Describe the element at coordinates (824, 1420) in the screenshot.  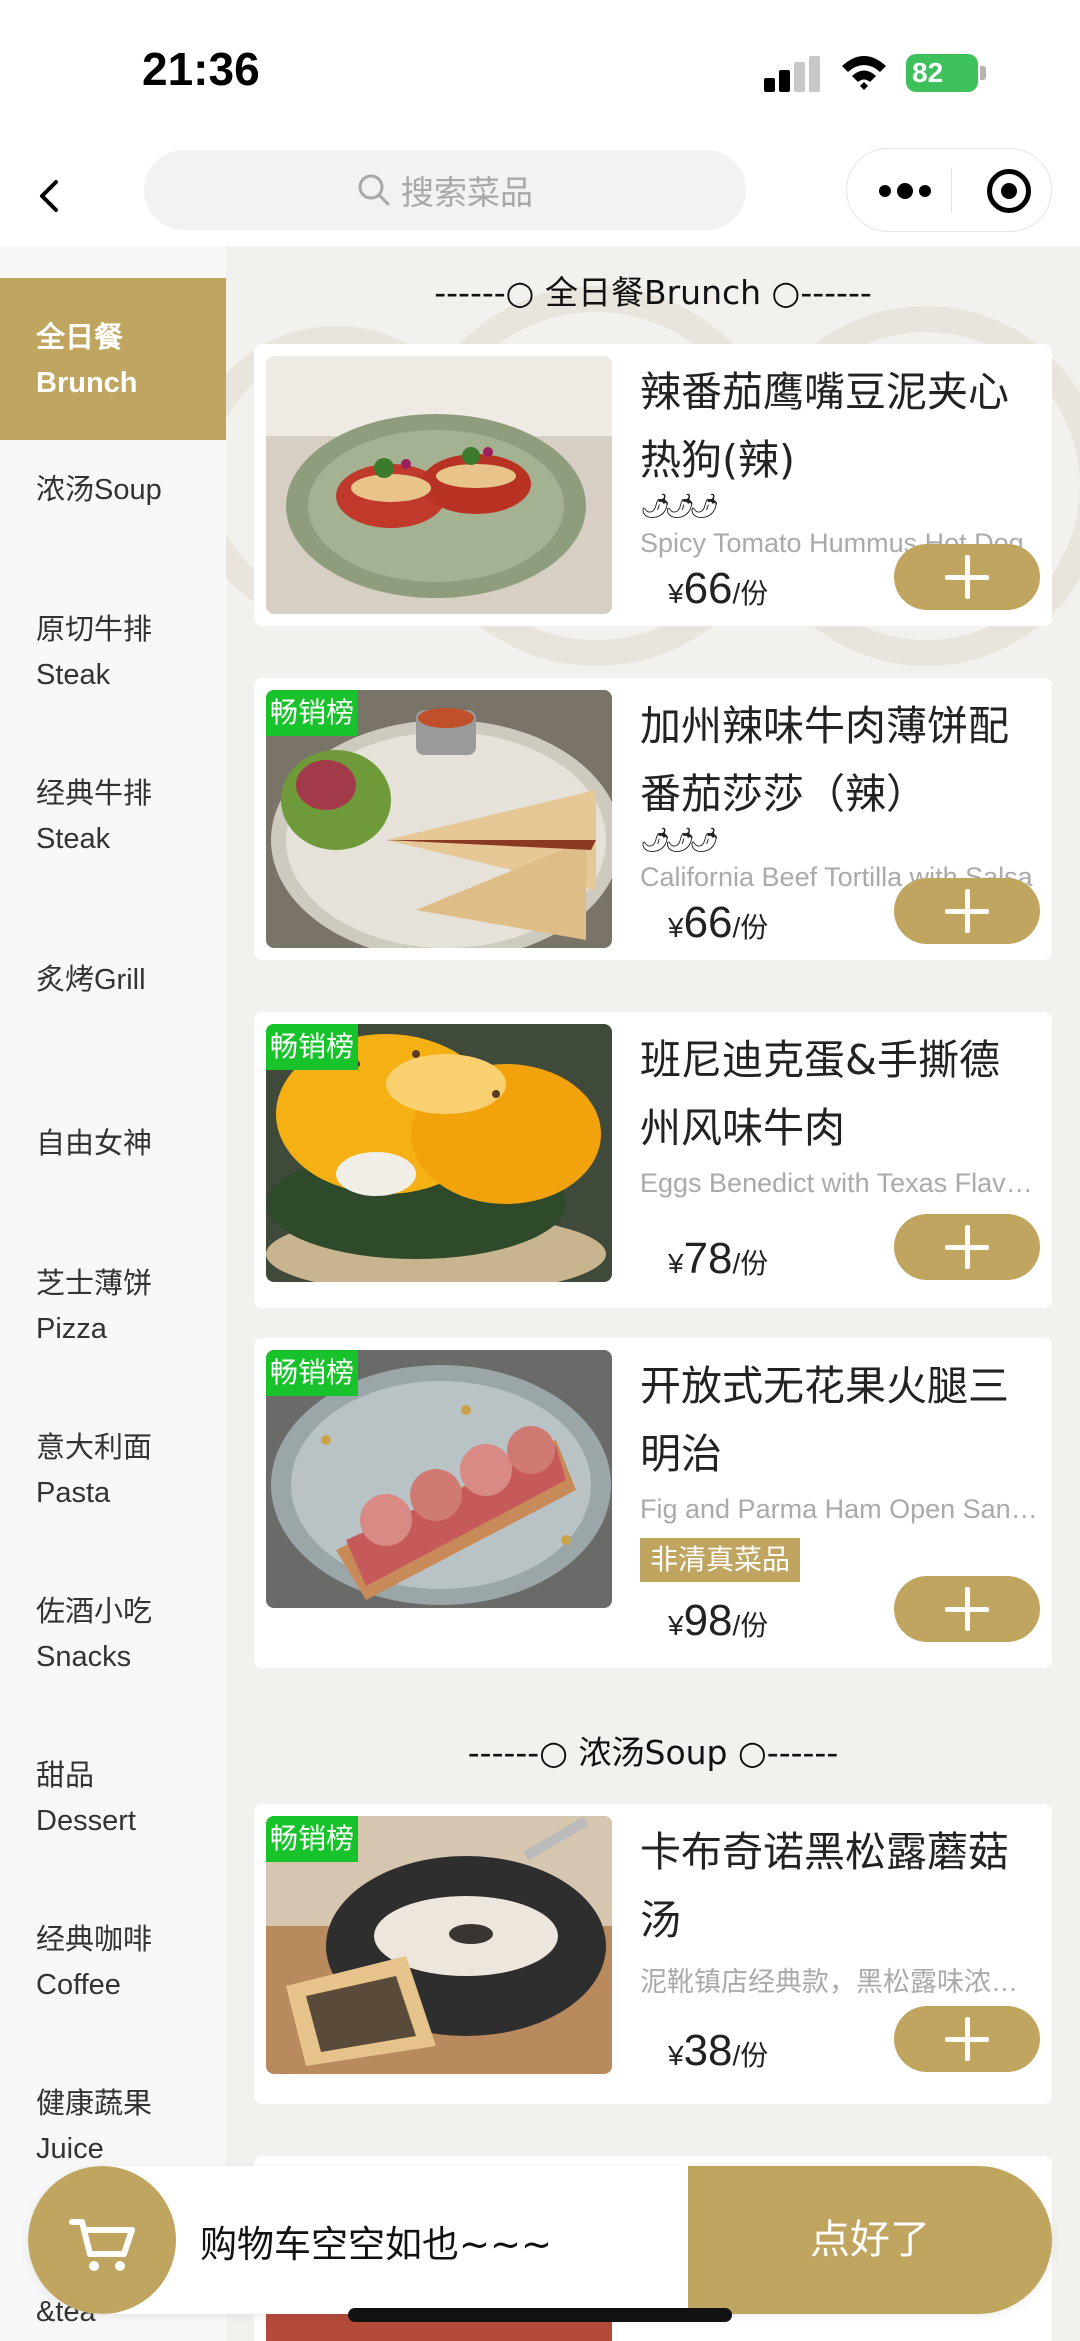
I see `dish-name: 开放式无花果火腿三明治` at that location.